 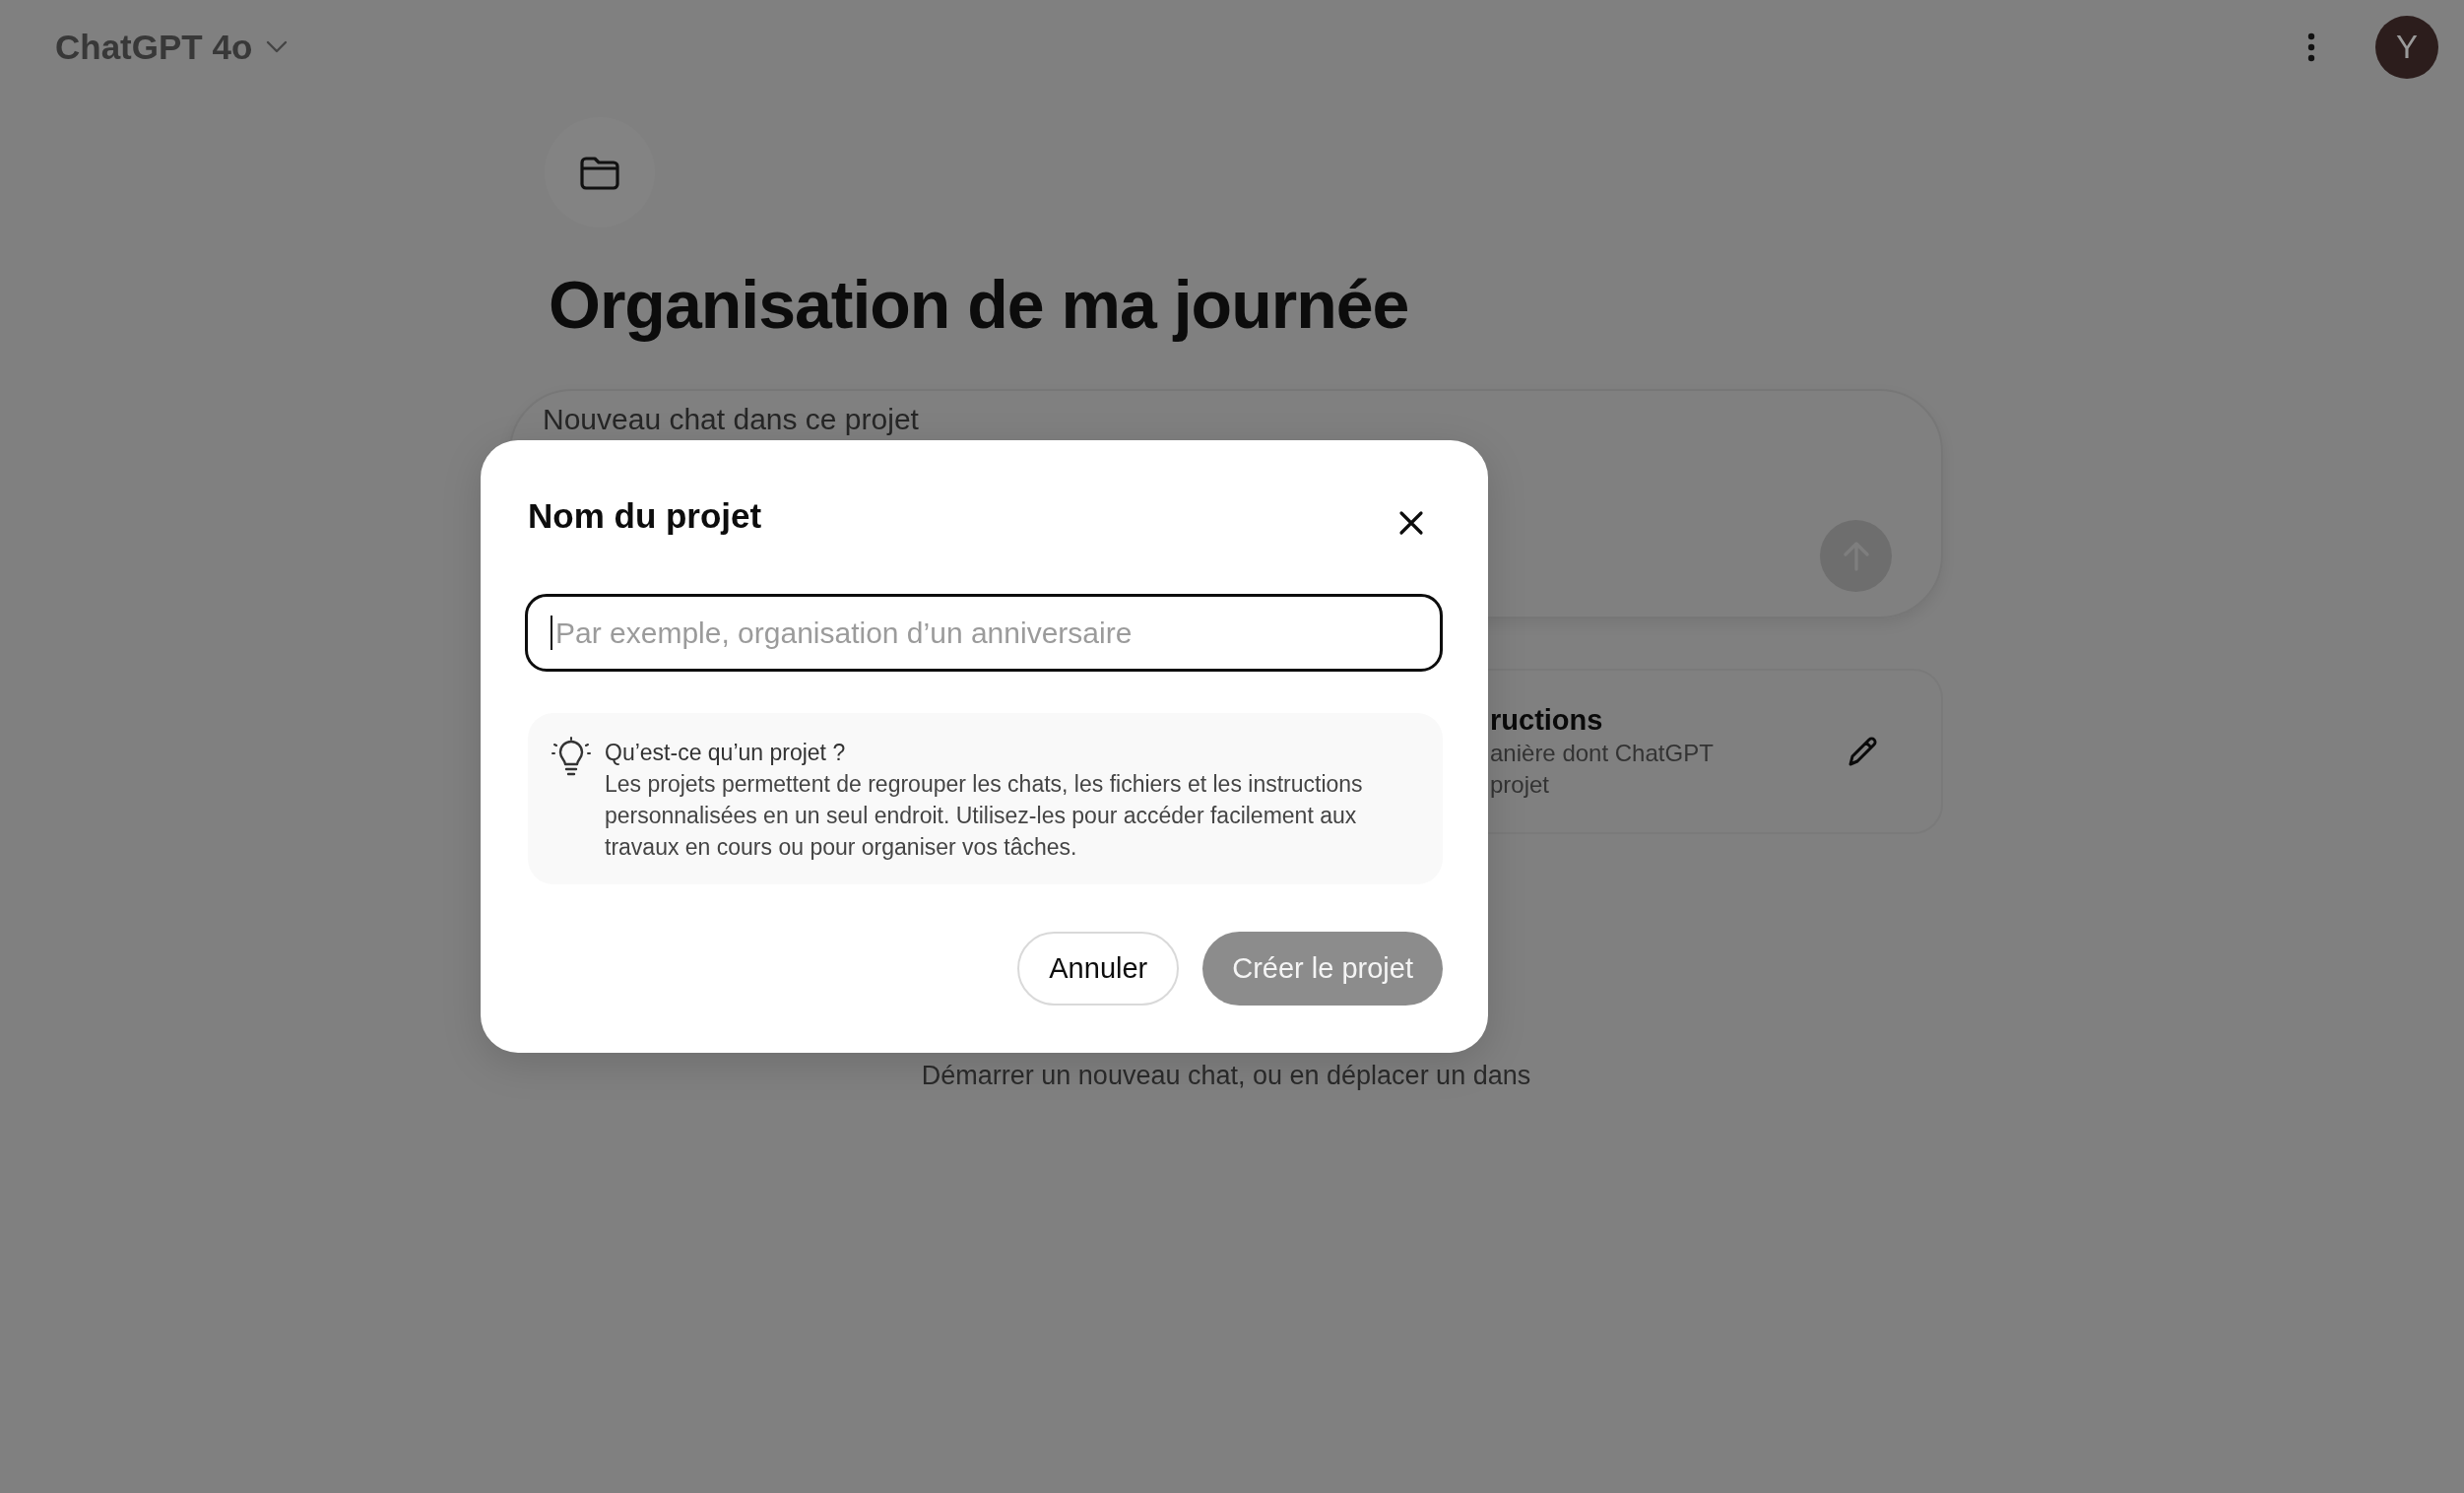 What do you see at coordinates (979, 305) in the screenshot?
I see `project-title: Organisation de ma journée` at bounding box center [979, 305].